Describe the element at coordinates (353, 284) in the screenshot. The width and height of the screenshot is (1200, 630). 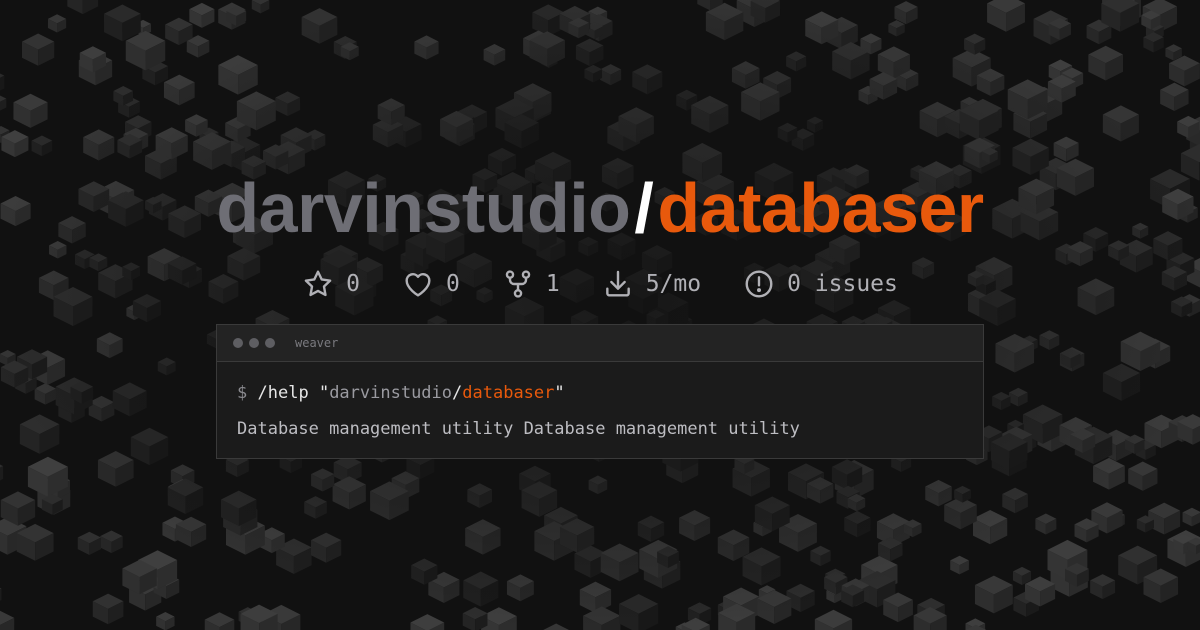
I see `stat-stars-value: 0` at that location.